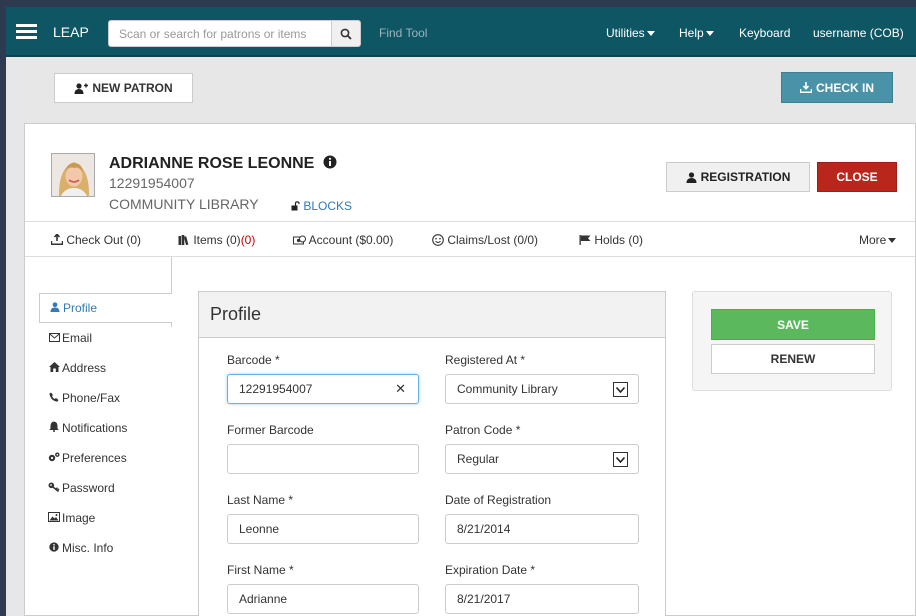  I want to click on tab-items-label: Items (0), so click(217, 240).